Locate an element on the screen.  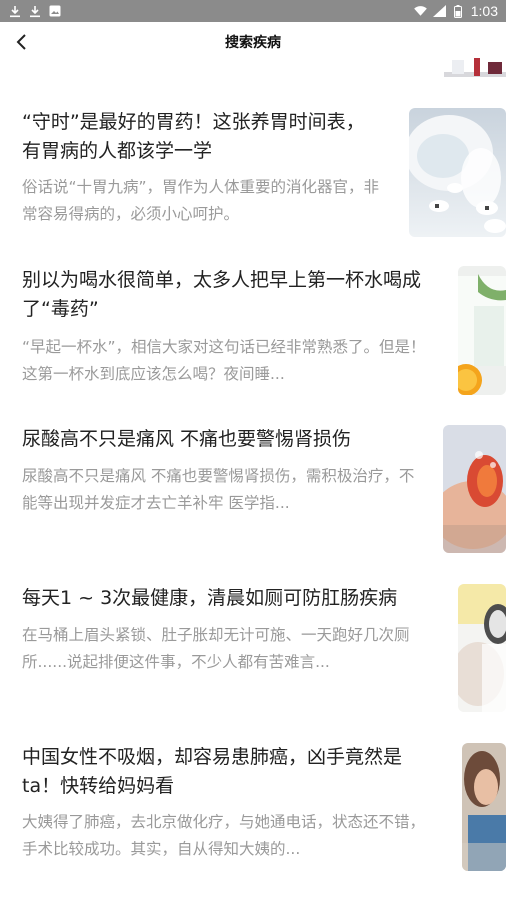
header-bar: 搜索疾病 is located at coordinates (253, 42).